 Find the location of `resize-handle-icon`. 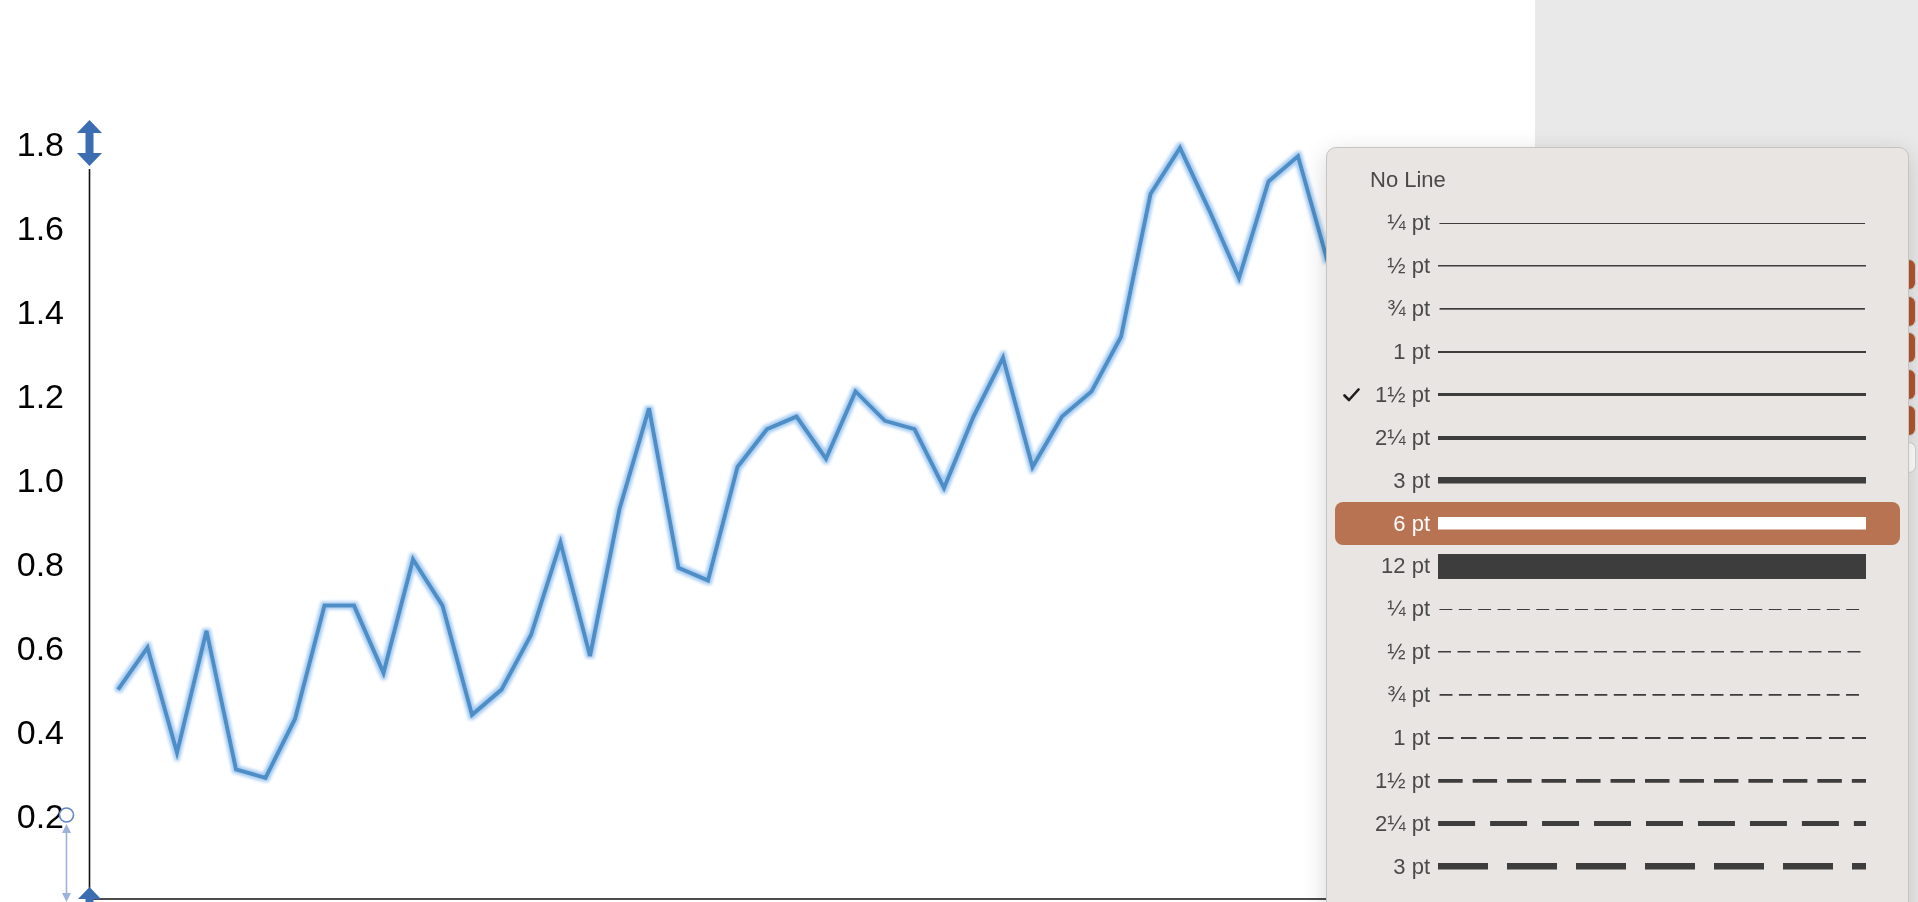

resize-handle-icon is located at coordinates (89, 143).